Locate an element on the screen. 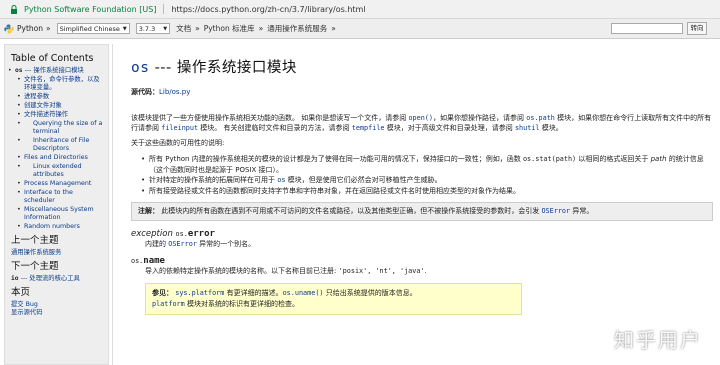 This screenshot has width=720, height=365. toc-item-process-mgmt: Process Management is located at coordinates (57, 184).